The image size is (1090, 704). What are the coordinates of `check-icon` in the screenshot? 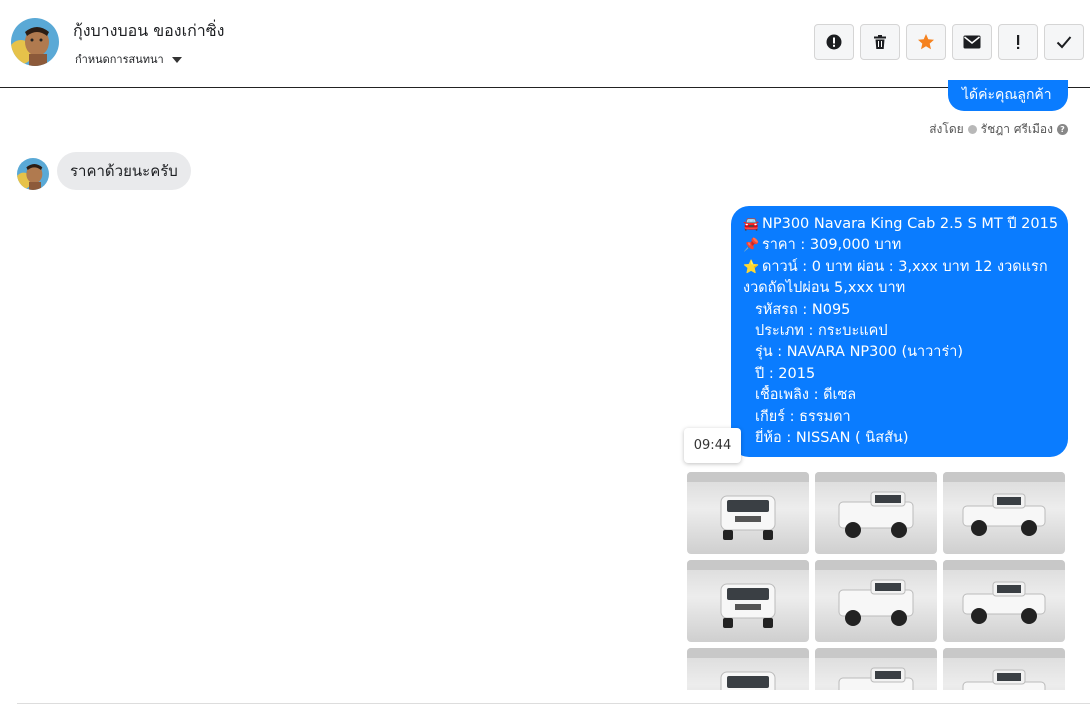 It's located at (1064, 42).